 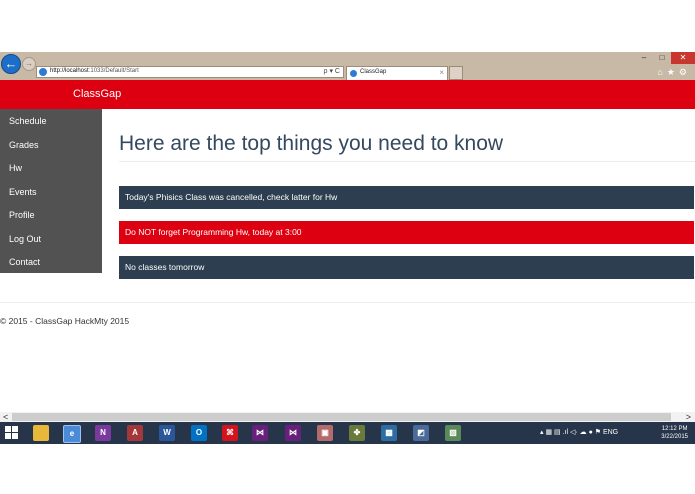 I want to click on close-button: ✕, so click(x=683, y=58).